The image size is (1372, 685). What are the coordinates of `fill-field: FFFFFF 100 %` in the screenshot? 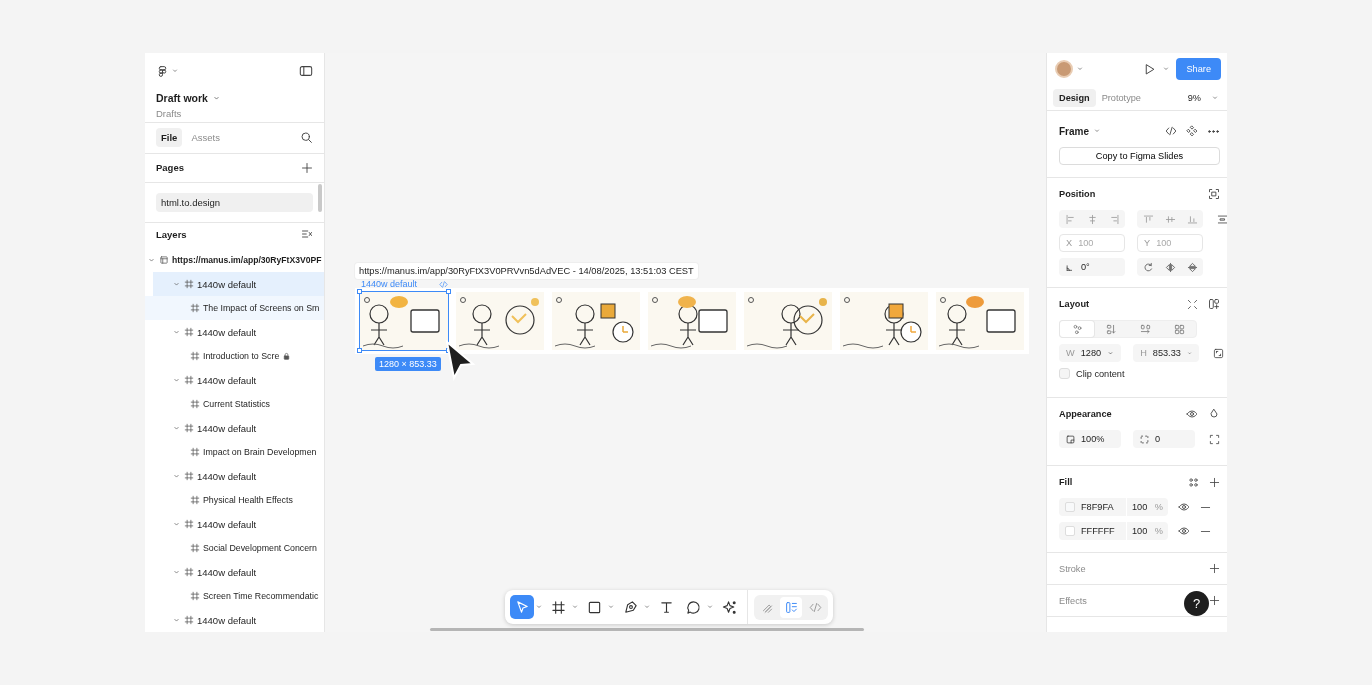 It's located at (1113, 531).